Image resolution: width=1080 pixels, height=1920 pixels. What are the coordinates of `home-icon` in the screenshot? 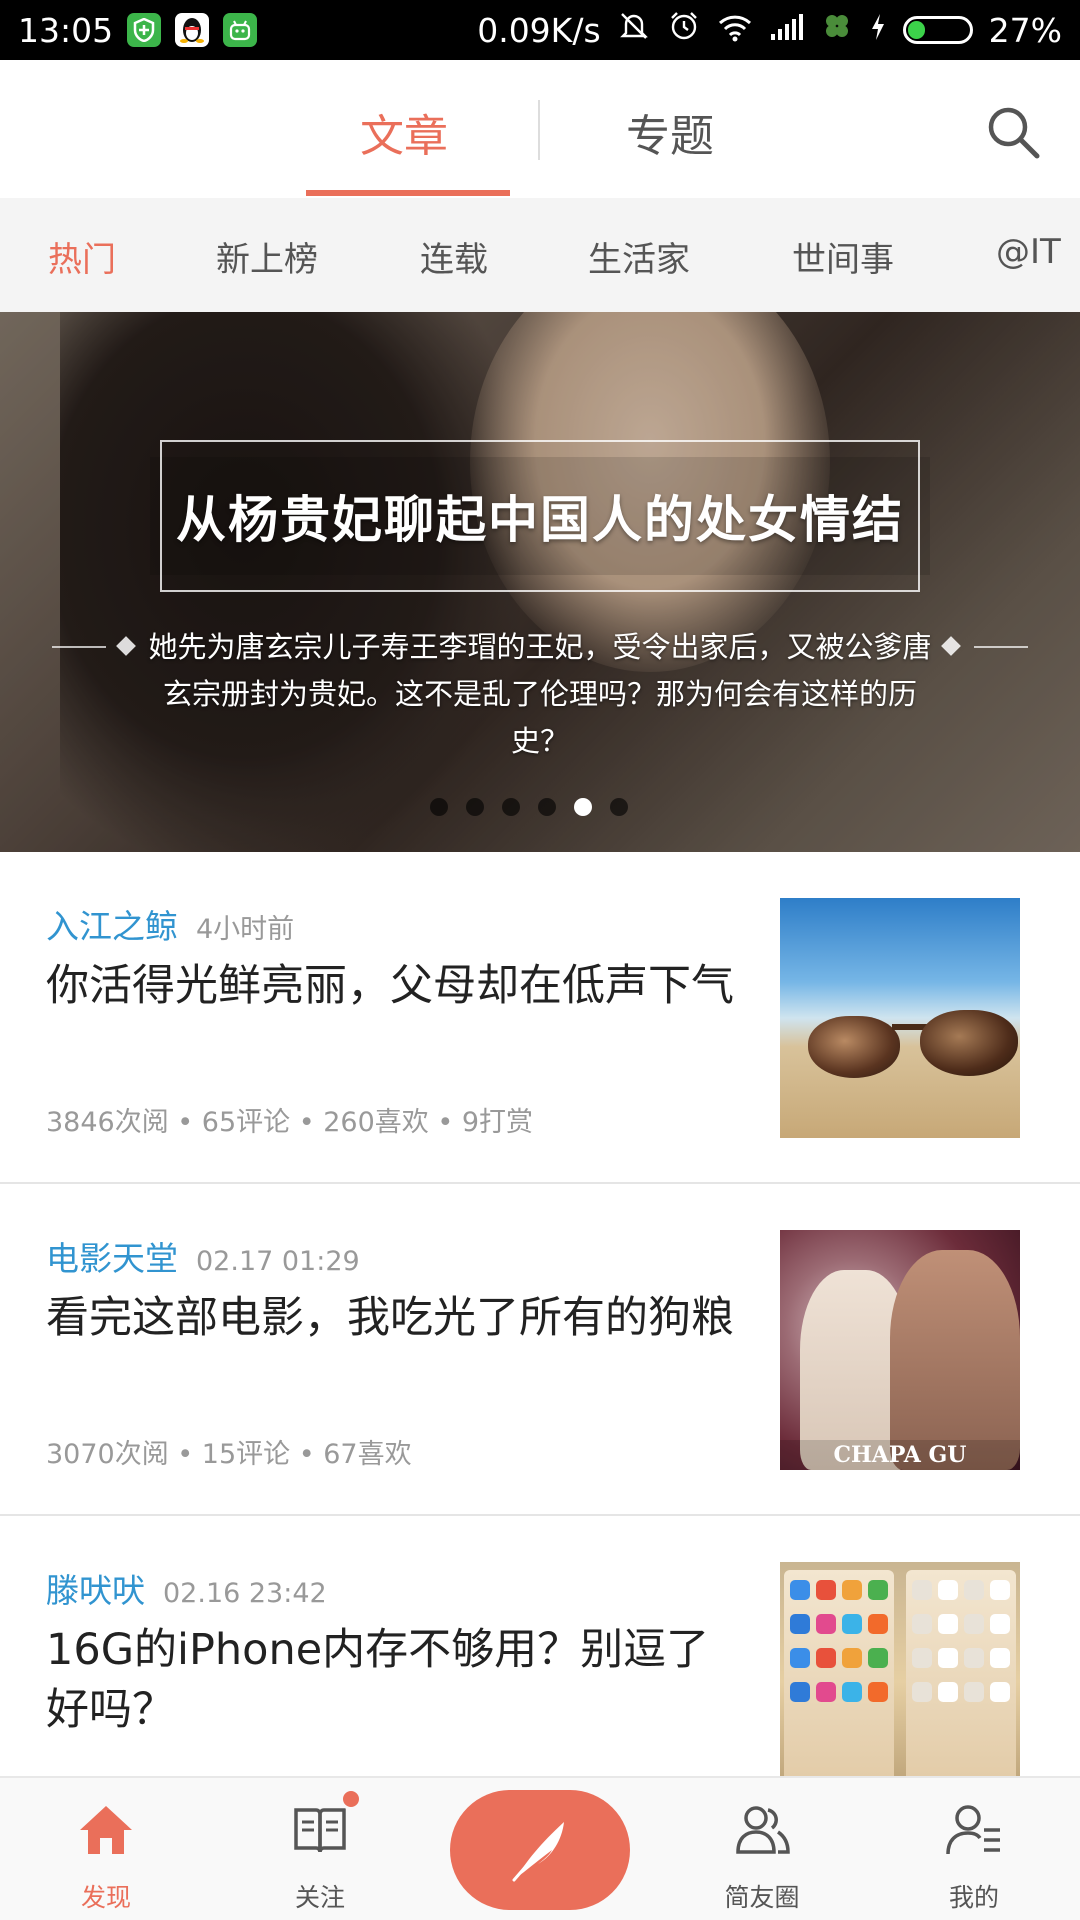 It's located at (106, 1830).